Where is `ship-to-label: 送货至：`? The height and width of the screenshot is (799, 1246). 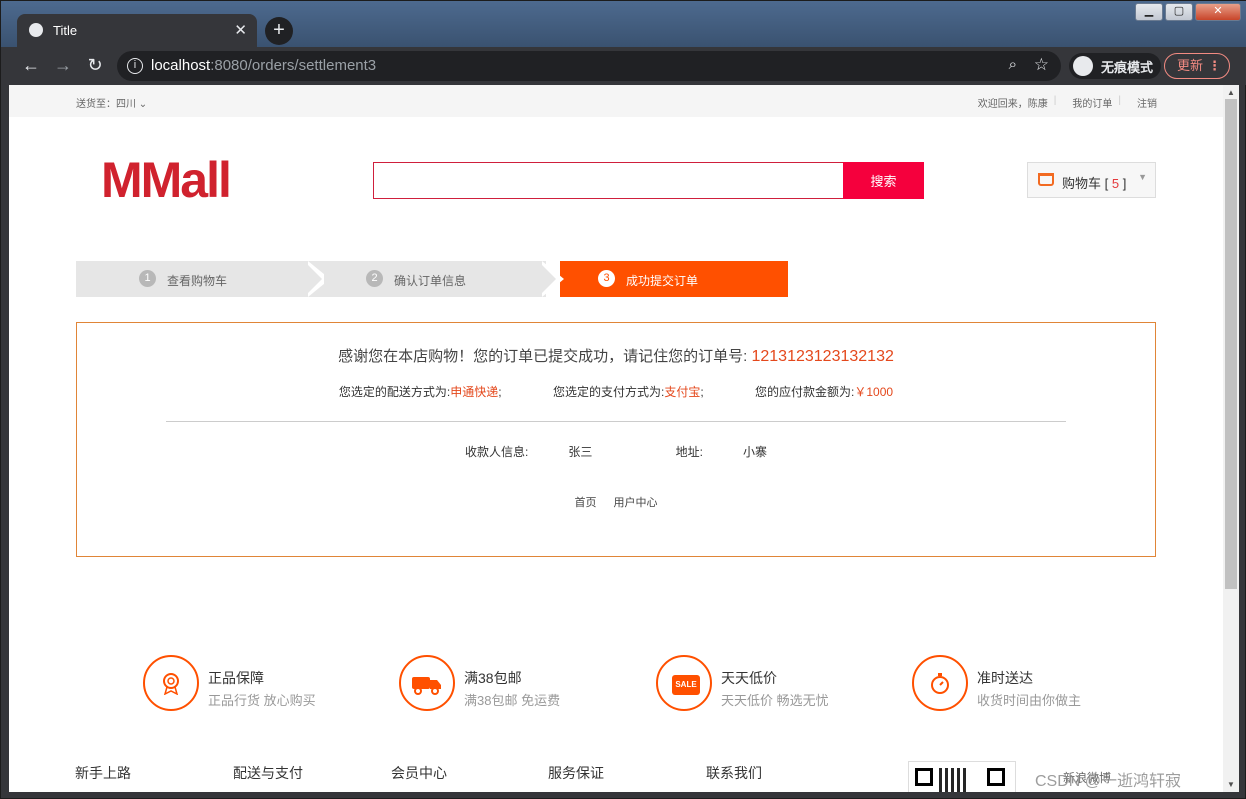 ship-to-label: 送货至： is located at coordinates (96, 104).